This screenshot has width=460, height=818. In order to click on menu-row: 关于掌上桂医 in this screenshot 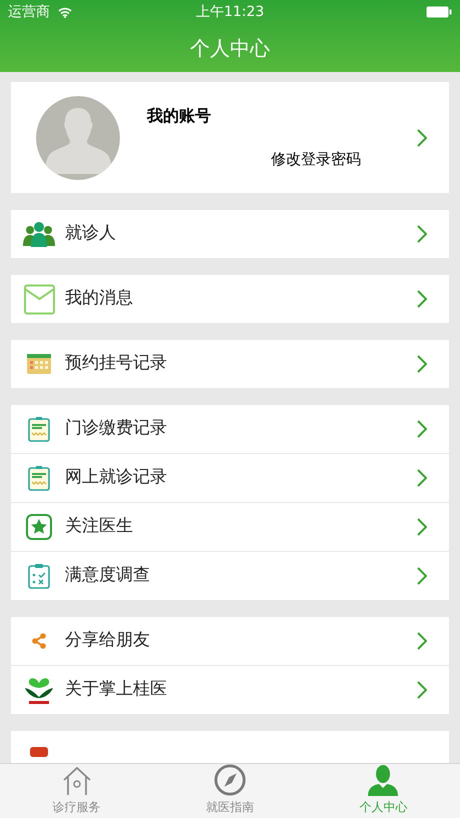, I will do `click(230, 690)`.